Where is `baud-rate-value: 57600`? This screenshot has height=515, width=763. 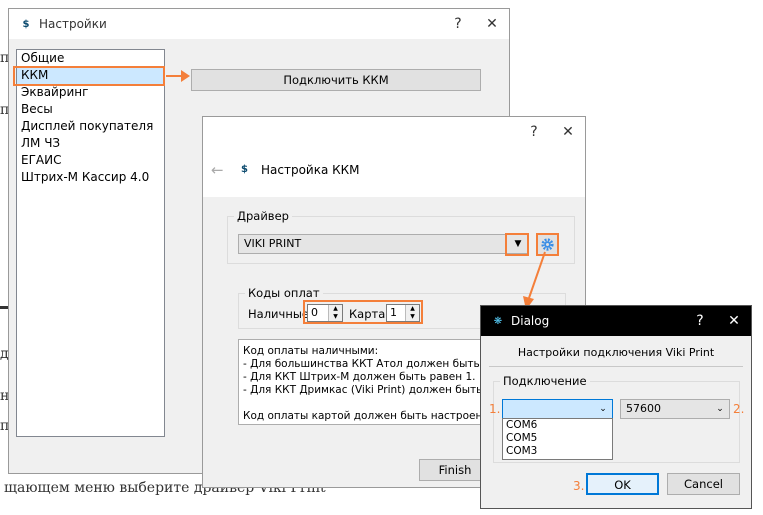
baud-rate-value: 57600 is located at coordinates (643, 408).